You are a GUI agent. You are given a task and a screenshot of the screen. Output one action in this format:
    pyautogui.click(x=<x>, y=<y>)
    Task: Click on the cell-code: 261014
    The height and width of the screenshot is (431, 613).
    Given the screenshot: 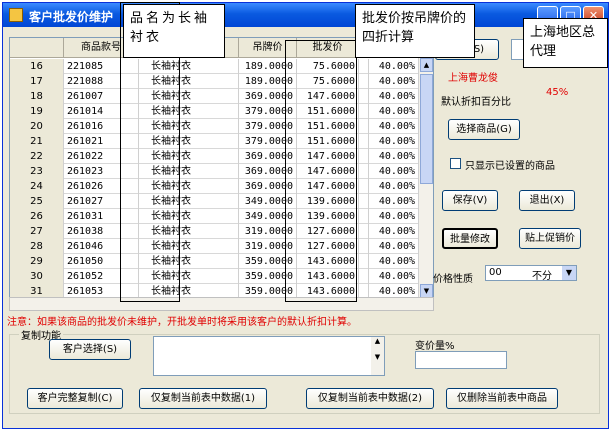 What is the action you would take?
    pyautogui.click(x=101, y=111)
    